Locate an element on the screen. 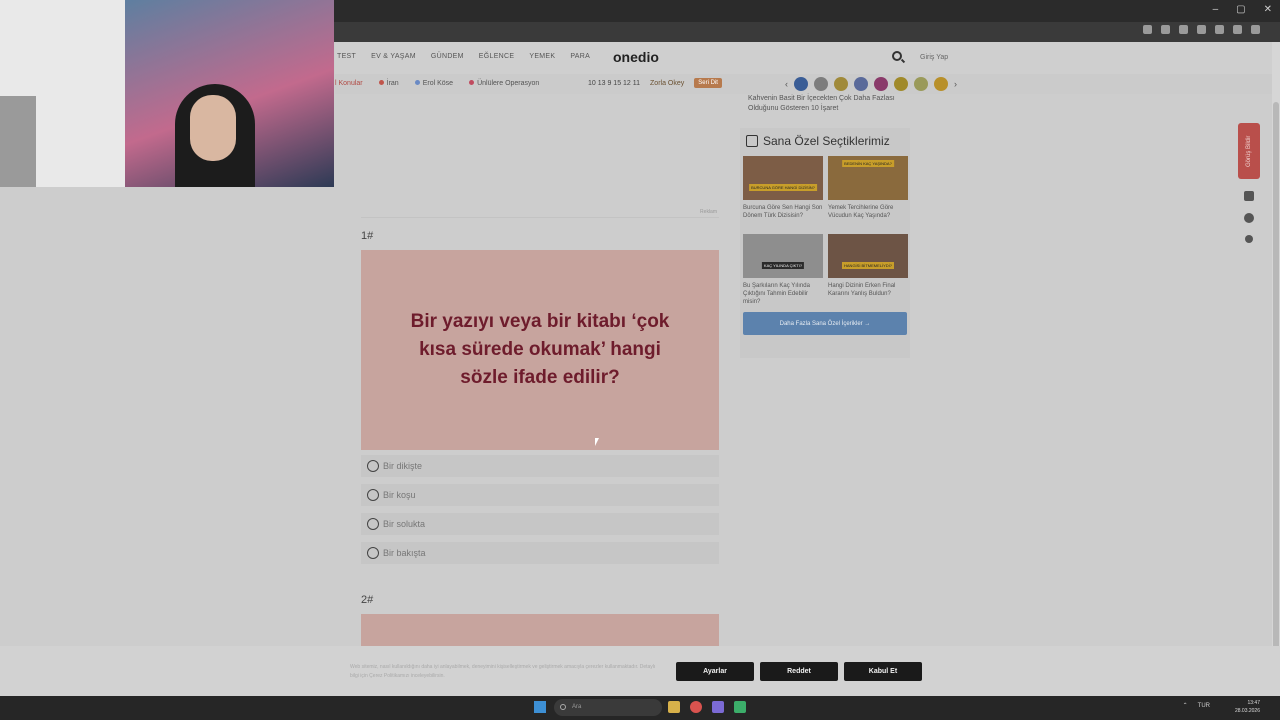 Image resolution: width=1280 pixels, height=720 pixels. game-links: 10 13 9 15 12 11 Zorla Okey Seri Dit is located at coordinates (655, 83).